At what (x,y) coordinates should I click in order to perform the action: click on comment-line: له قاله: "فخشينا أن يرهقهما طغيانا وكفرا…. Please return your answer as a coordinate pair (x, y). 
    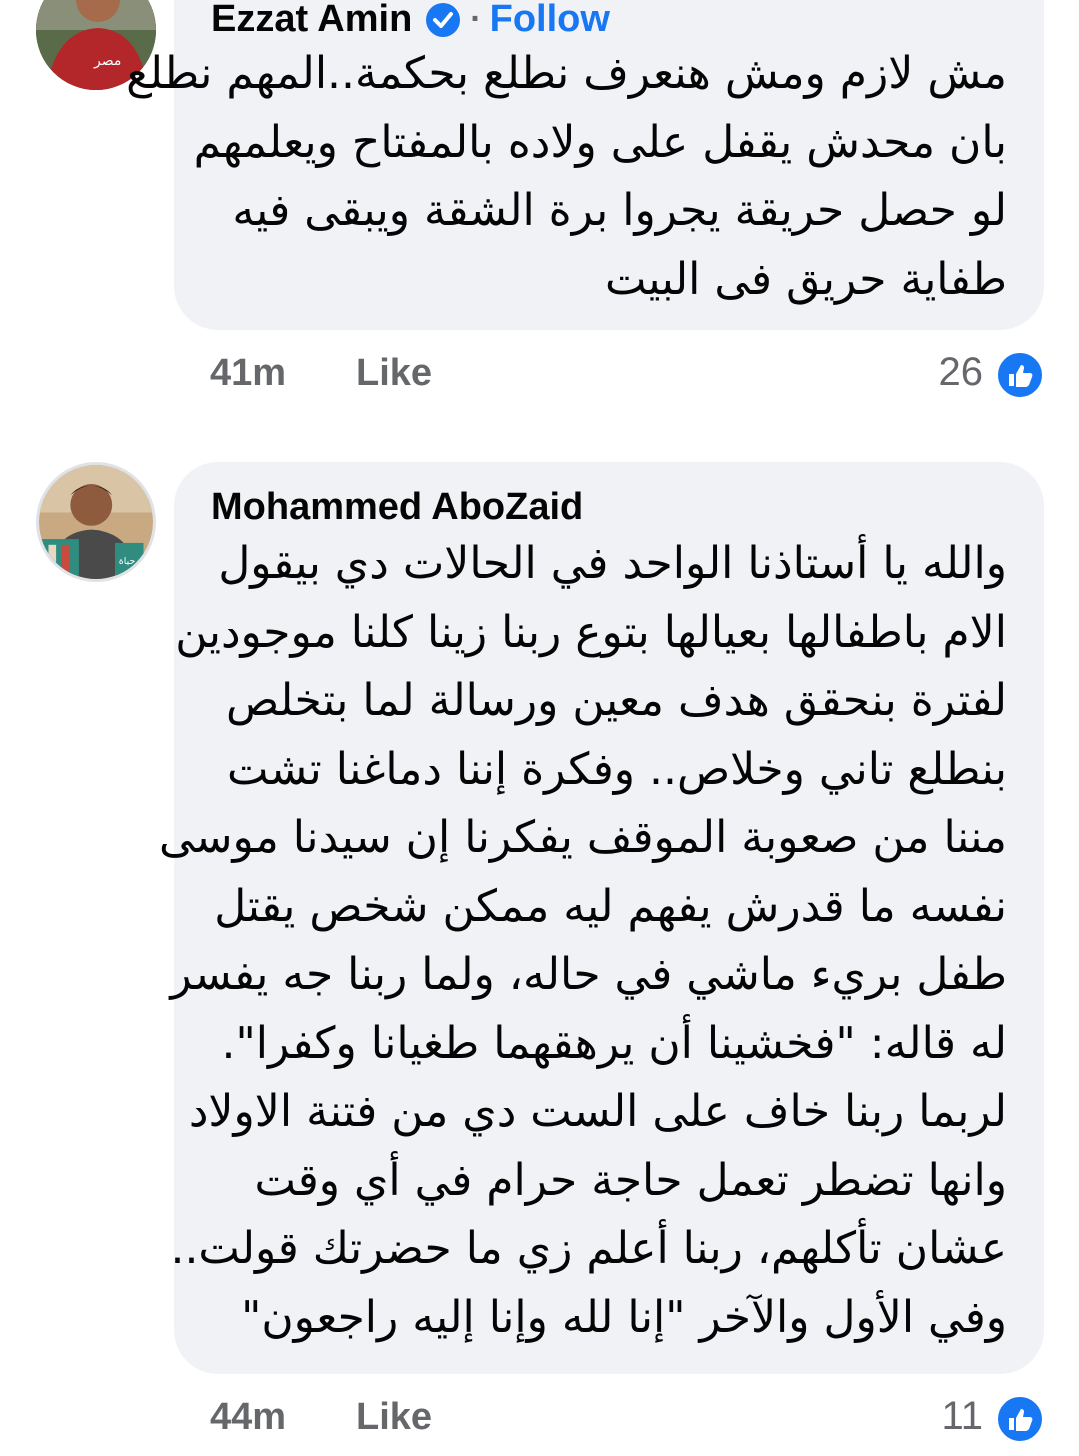
    Looking at the image, I should click on (614, 1043).